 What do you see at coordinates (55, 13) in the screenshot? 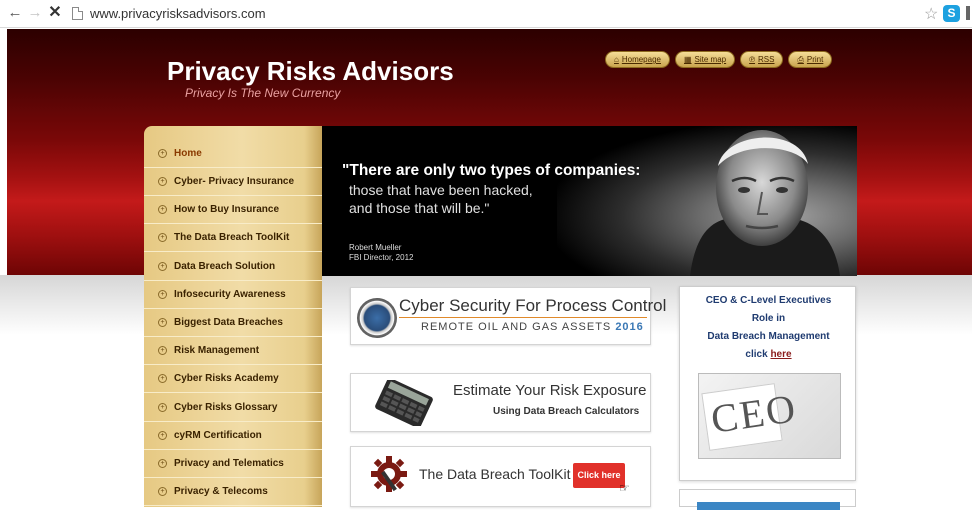
I see `stop-icon: ✕` at bounding box center [55, 13].